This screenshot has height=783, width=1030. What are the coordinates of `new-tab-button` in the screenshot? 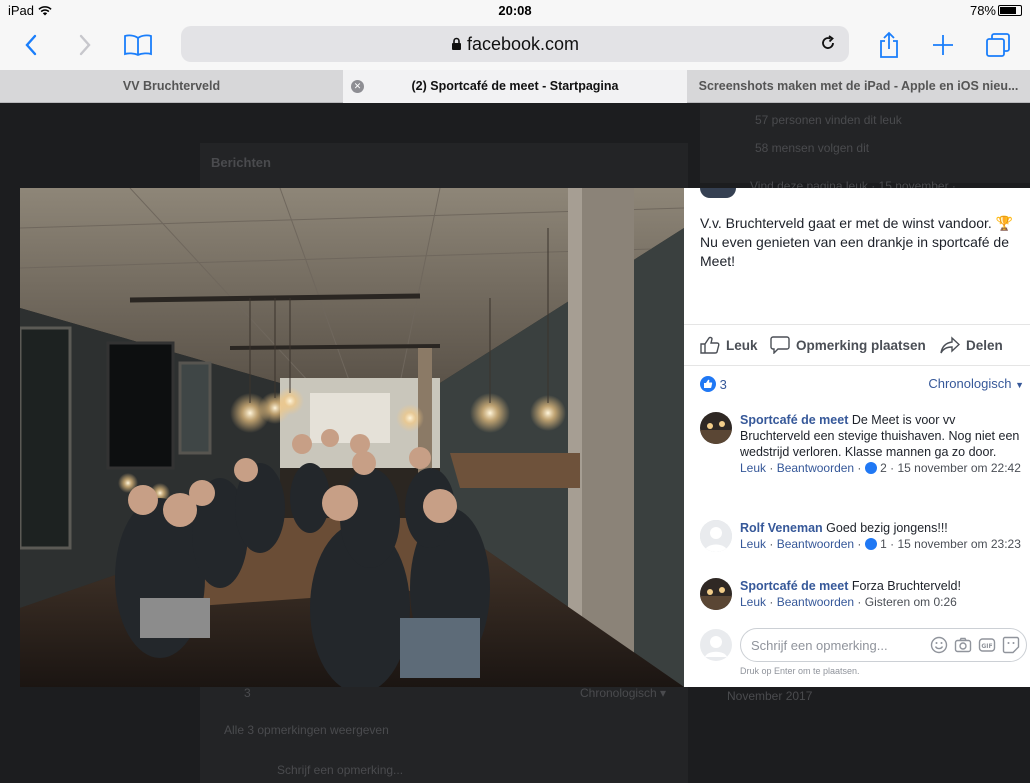 It's located at (943, 45).